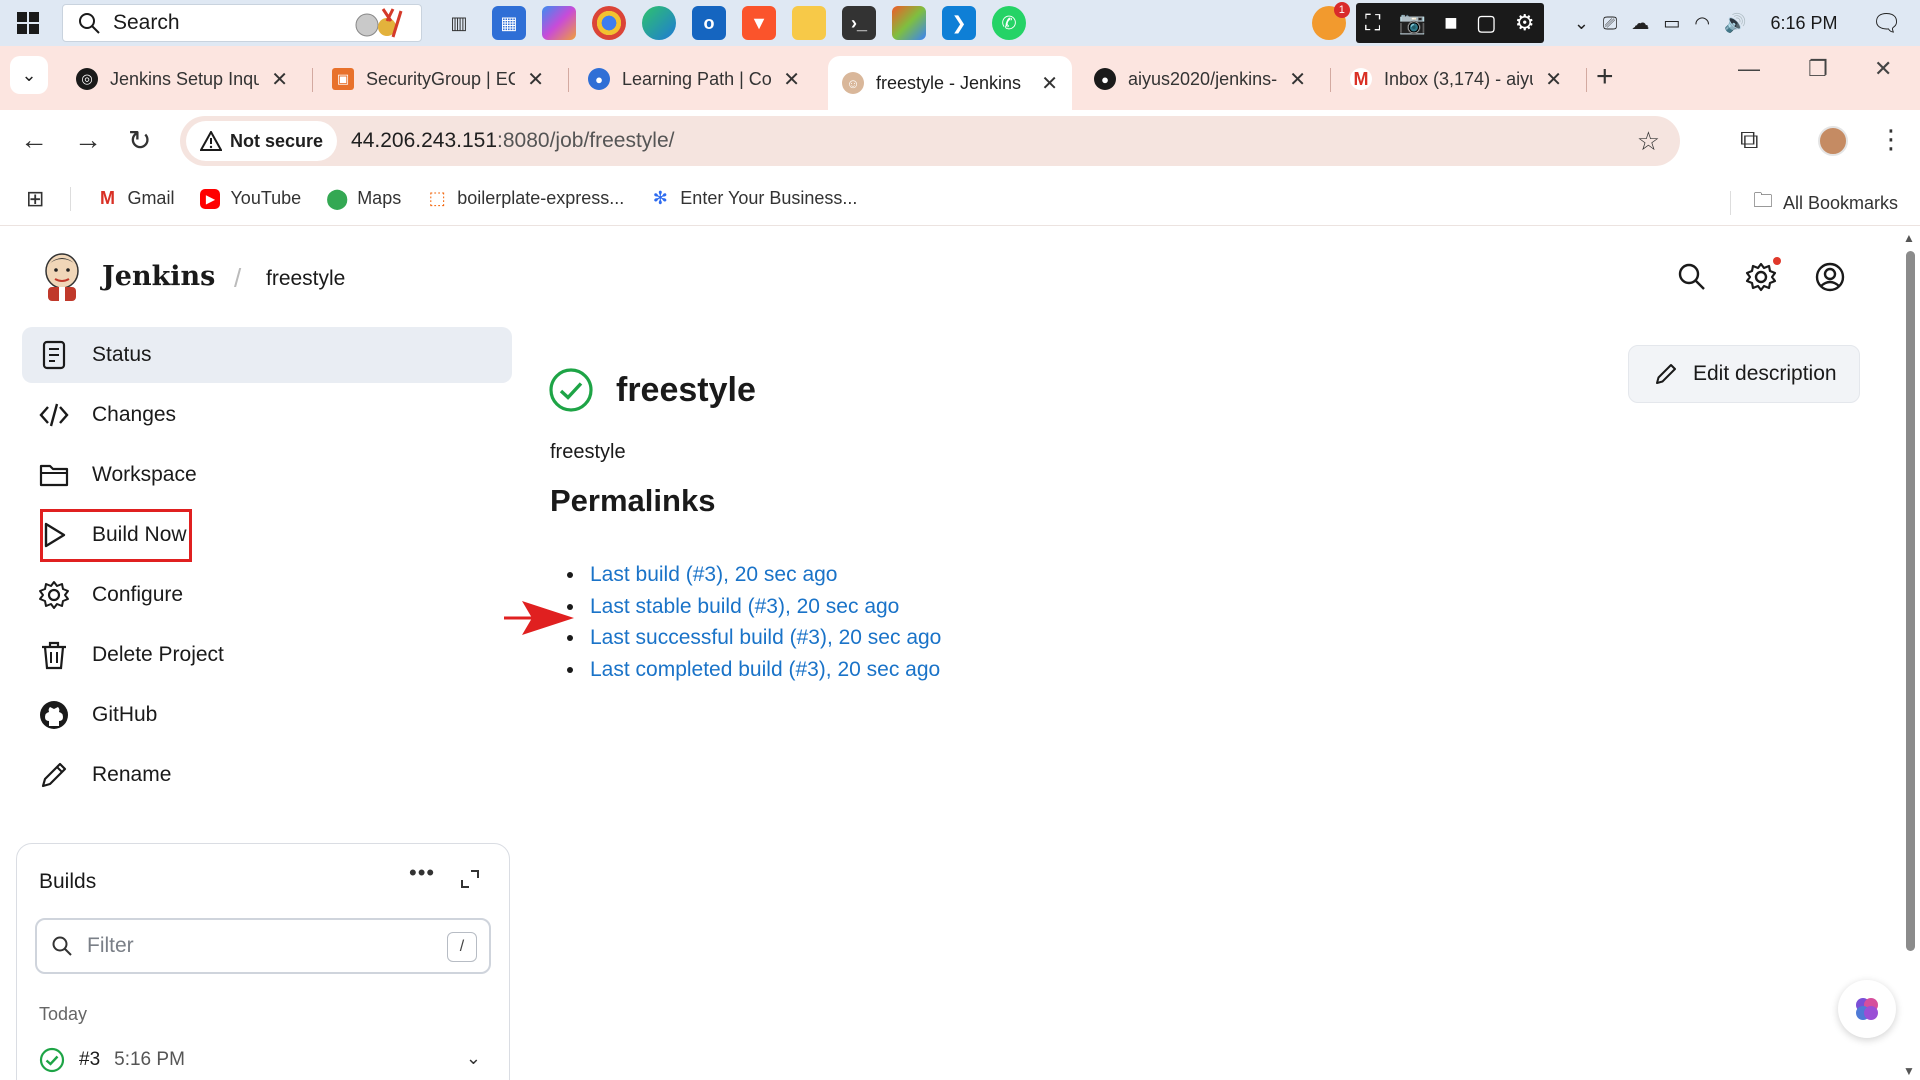 The height and width of the screenshot is (1080, 1920). Describe the element at coordinates (1909, 238) in the screenshot. I see `scroll-up-icon: ▲` at that location.